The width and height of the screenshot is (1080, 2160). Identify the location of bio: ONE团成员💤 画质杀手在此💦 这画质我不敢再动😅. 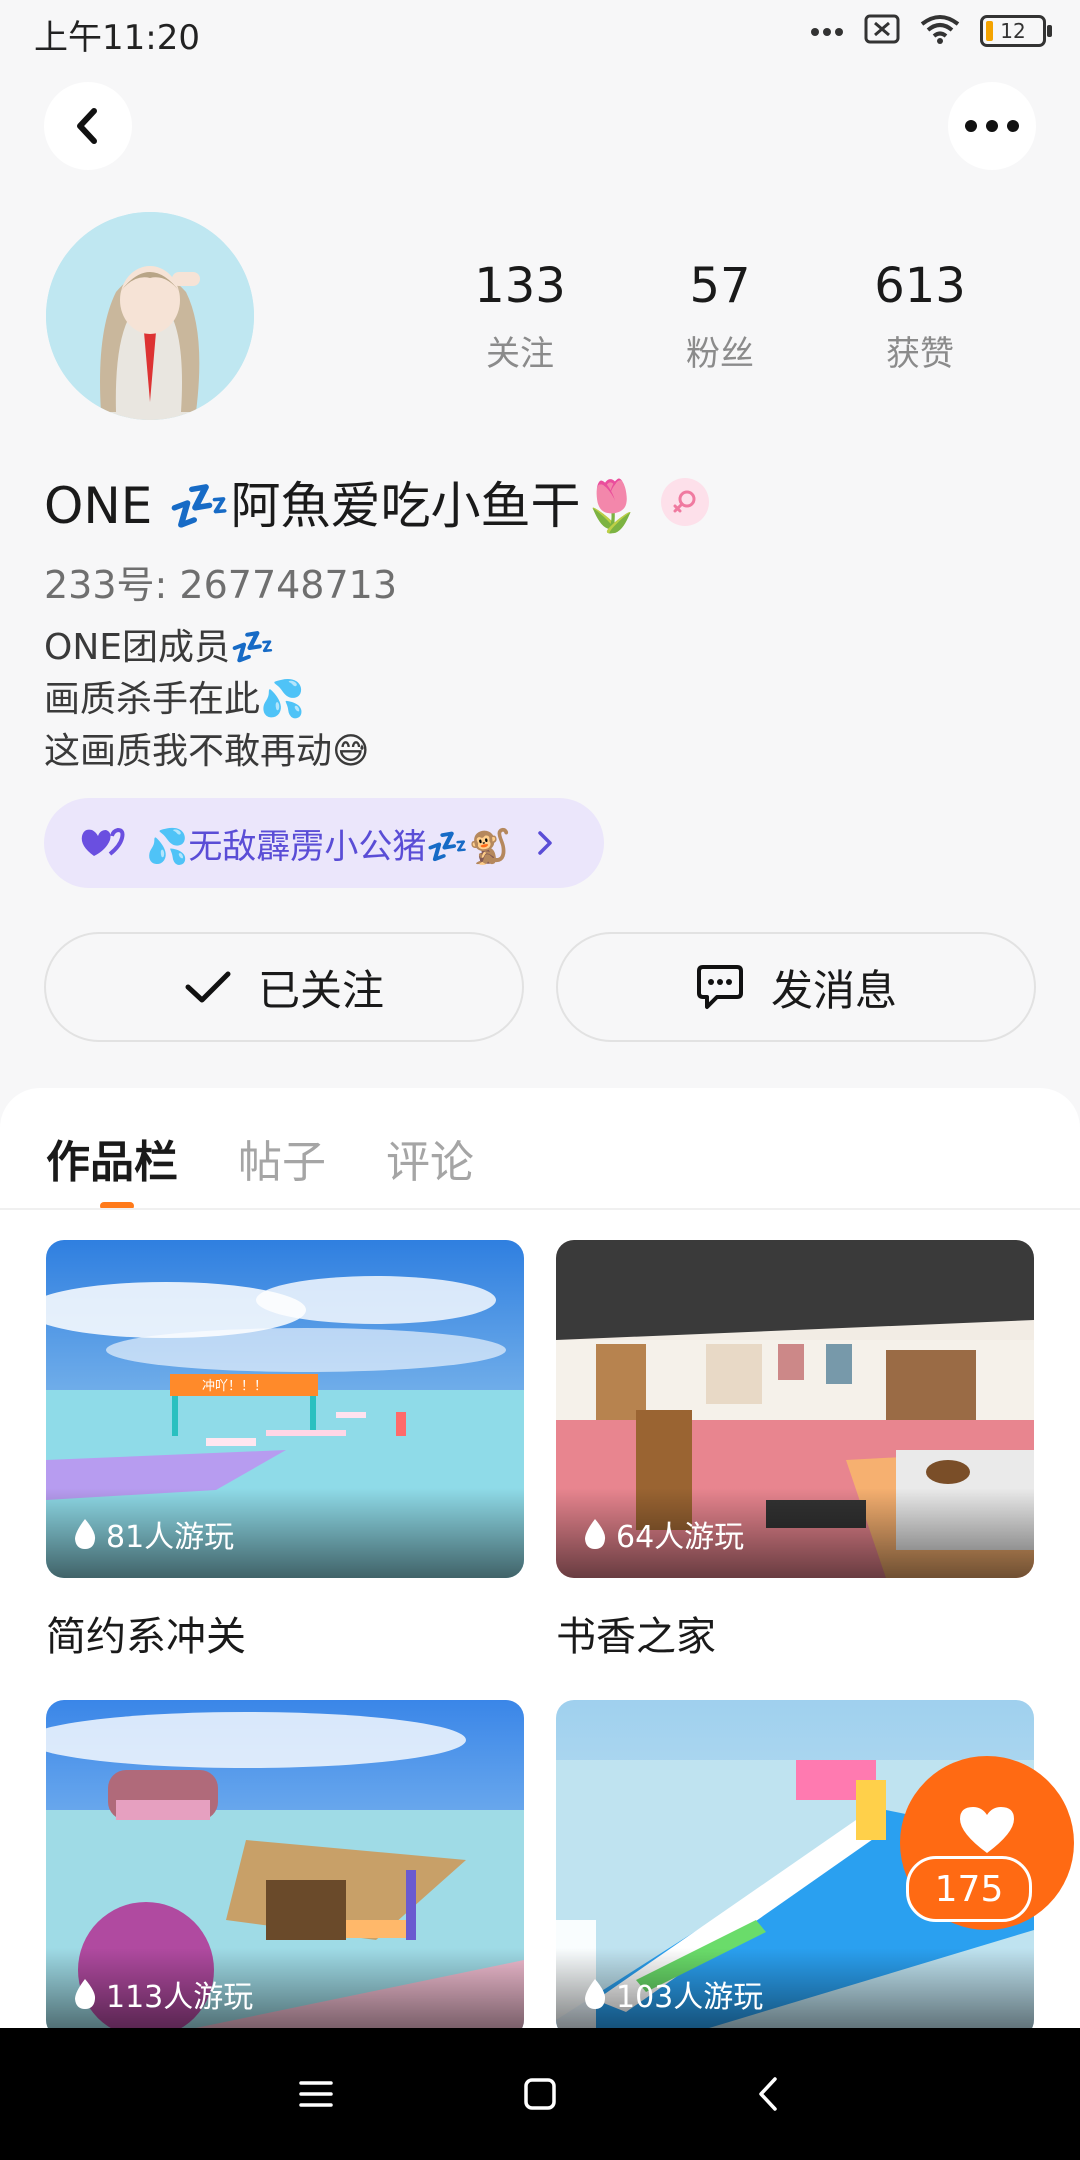
(207, 700).